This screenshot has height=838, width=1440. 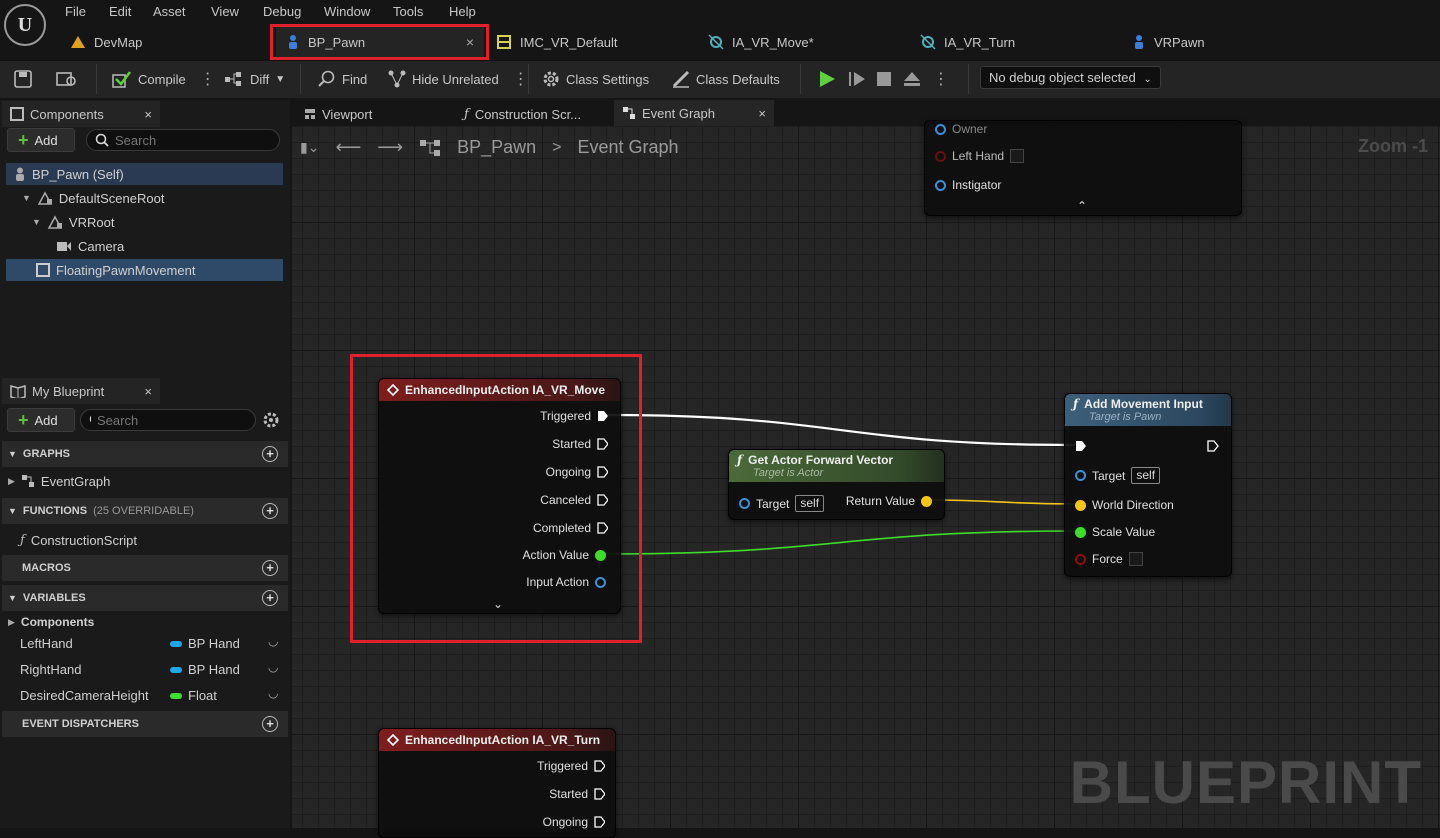 I want to click on pin-label: Left Hand, so click(x=978, y=156).